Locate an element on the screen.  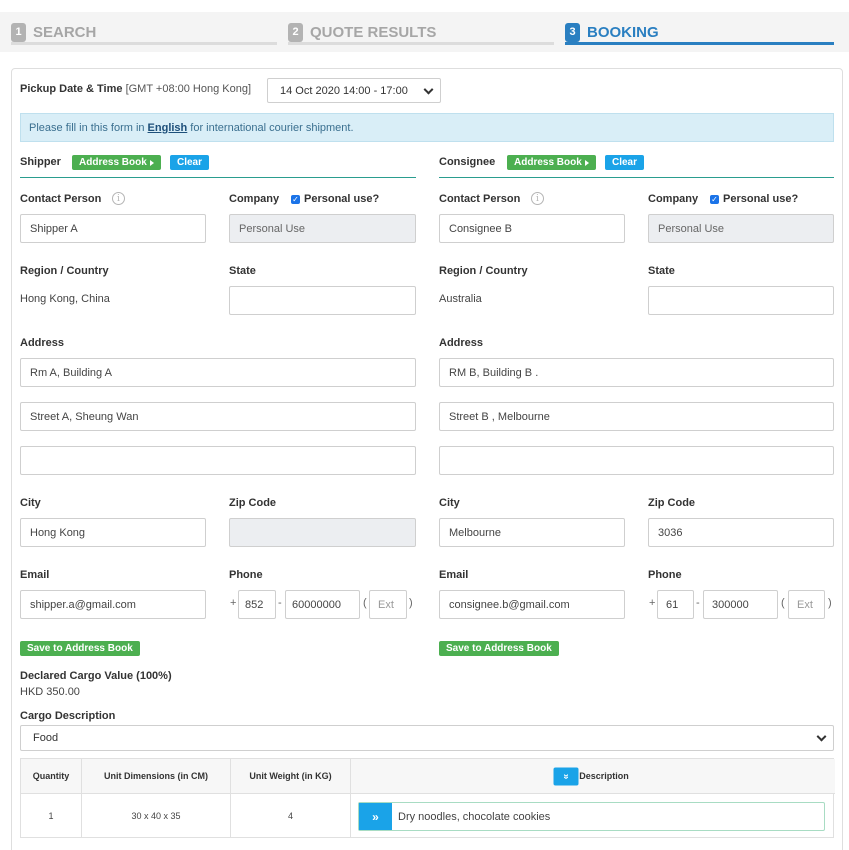
double-chevron-down-icon: » is located at coordinates (566, 776).